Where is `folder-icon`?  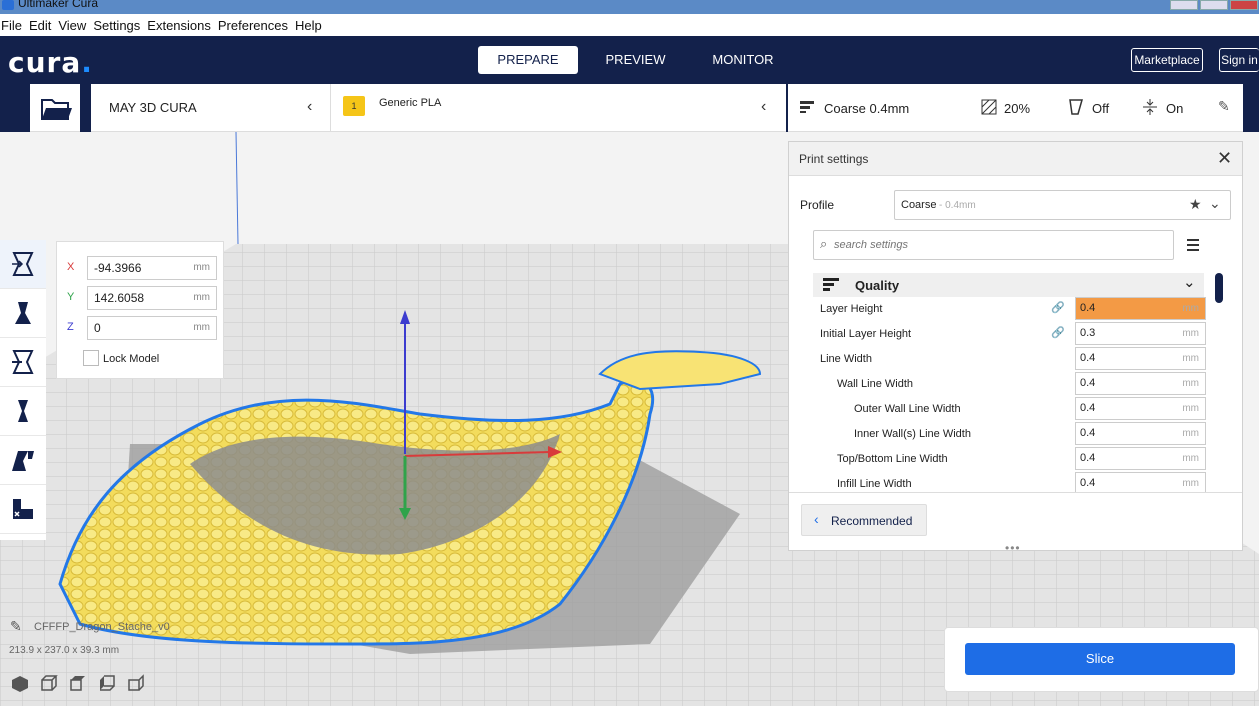
folder-icon is located at coordinates (56, 109).